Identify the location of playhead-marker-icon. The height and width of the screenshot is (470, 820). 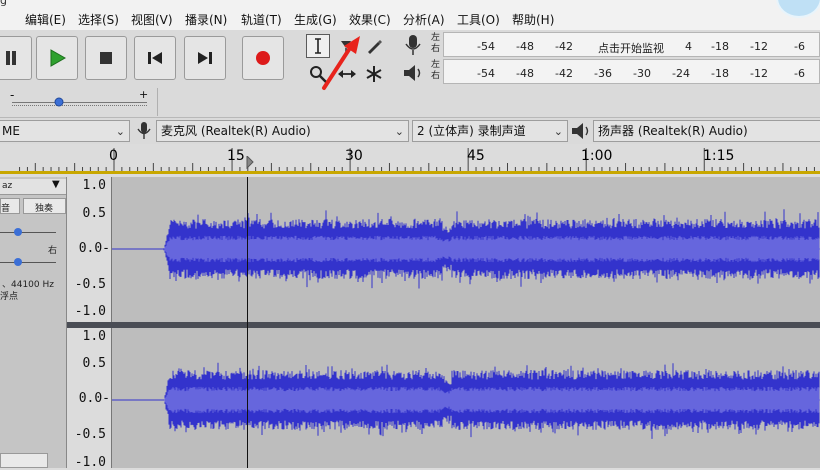
(250, 164).